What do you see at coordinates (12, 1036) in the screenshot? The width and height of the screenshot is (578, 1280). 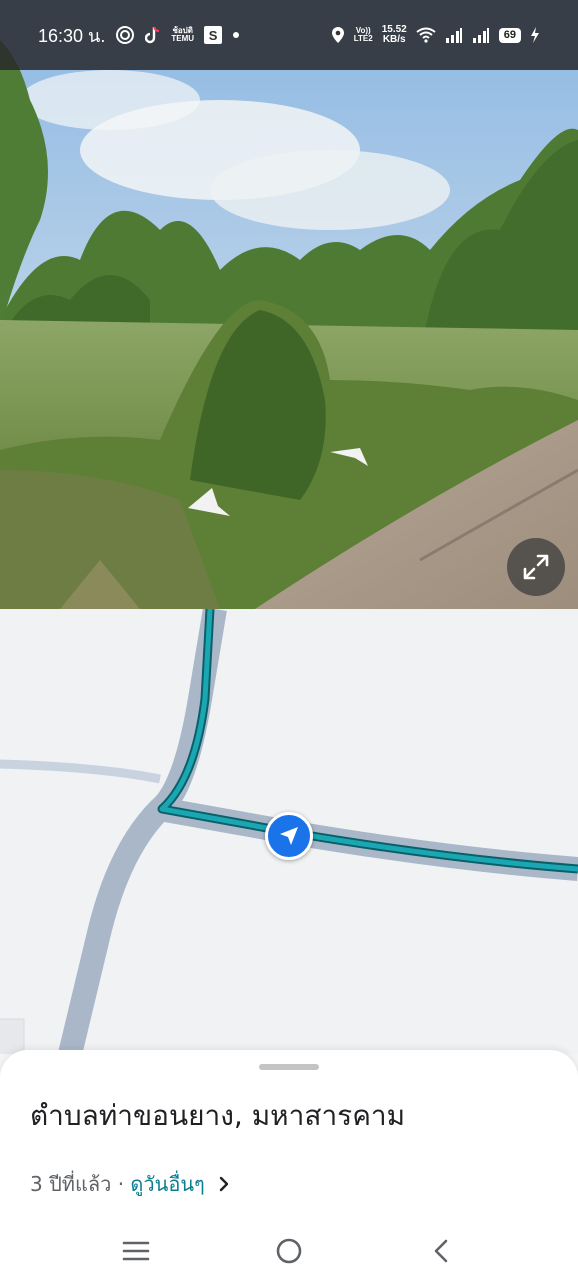 I see `building` at bounding box center [12, 1036].